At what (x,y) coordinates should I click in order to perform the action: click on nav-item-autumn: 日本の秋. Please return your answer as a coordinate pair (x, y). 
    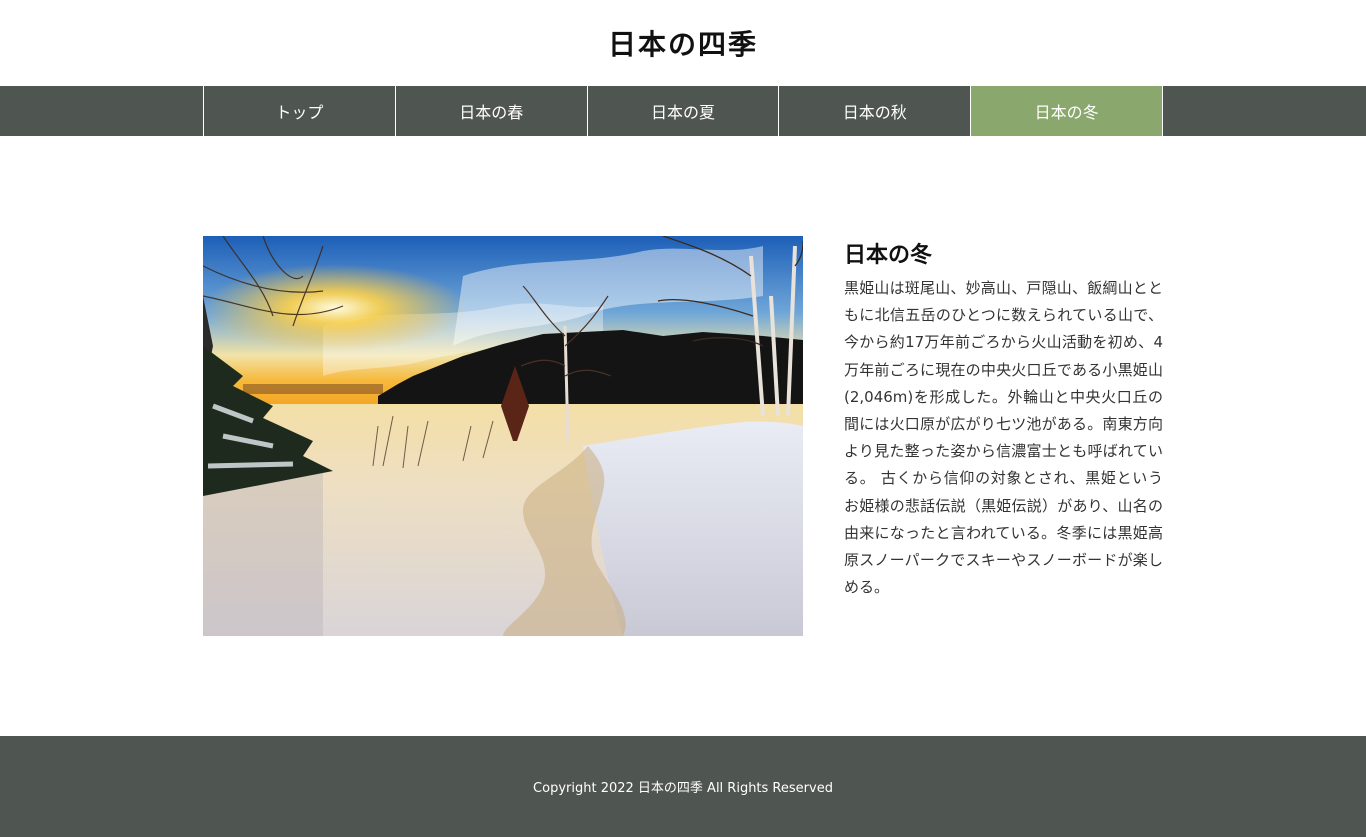
    Looking at the image, I should click on (875, 111).